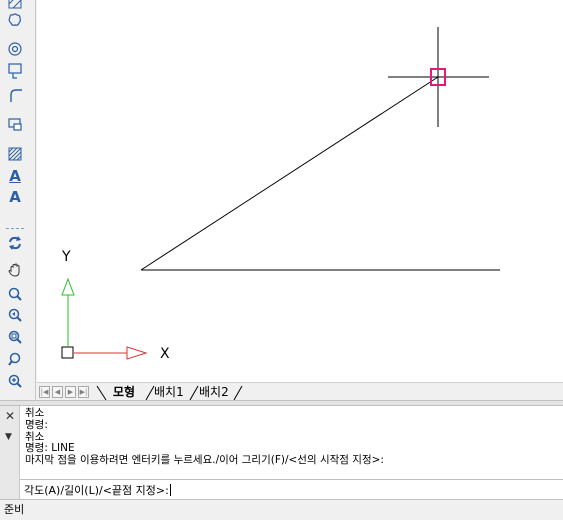 Image resolution: width=563 pixels, height=520 pixels. I want to click on ucs-icon: Y X, so click(115, 305).